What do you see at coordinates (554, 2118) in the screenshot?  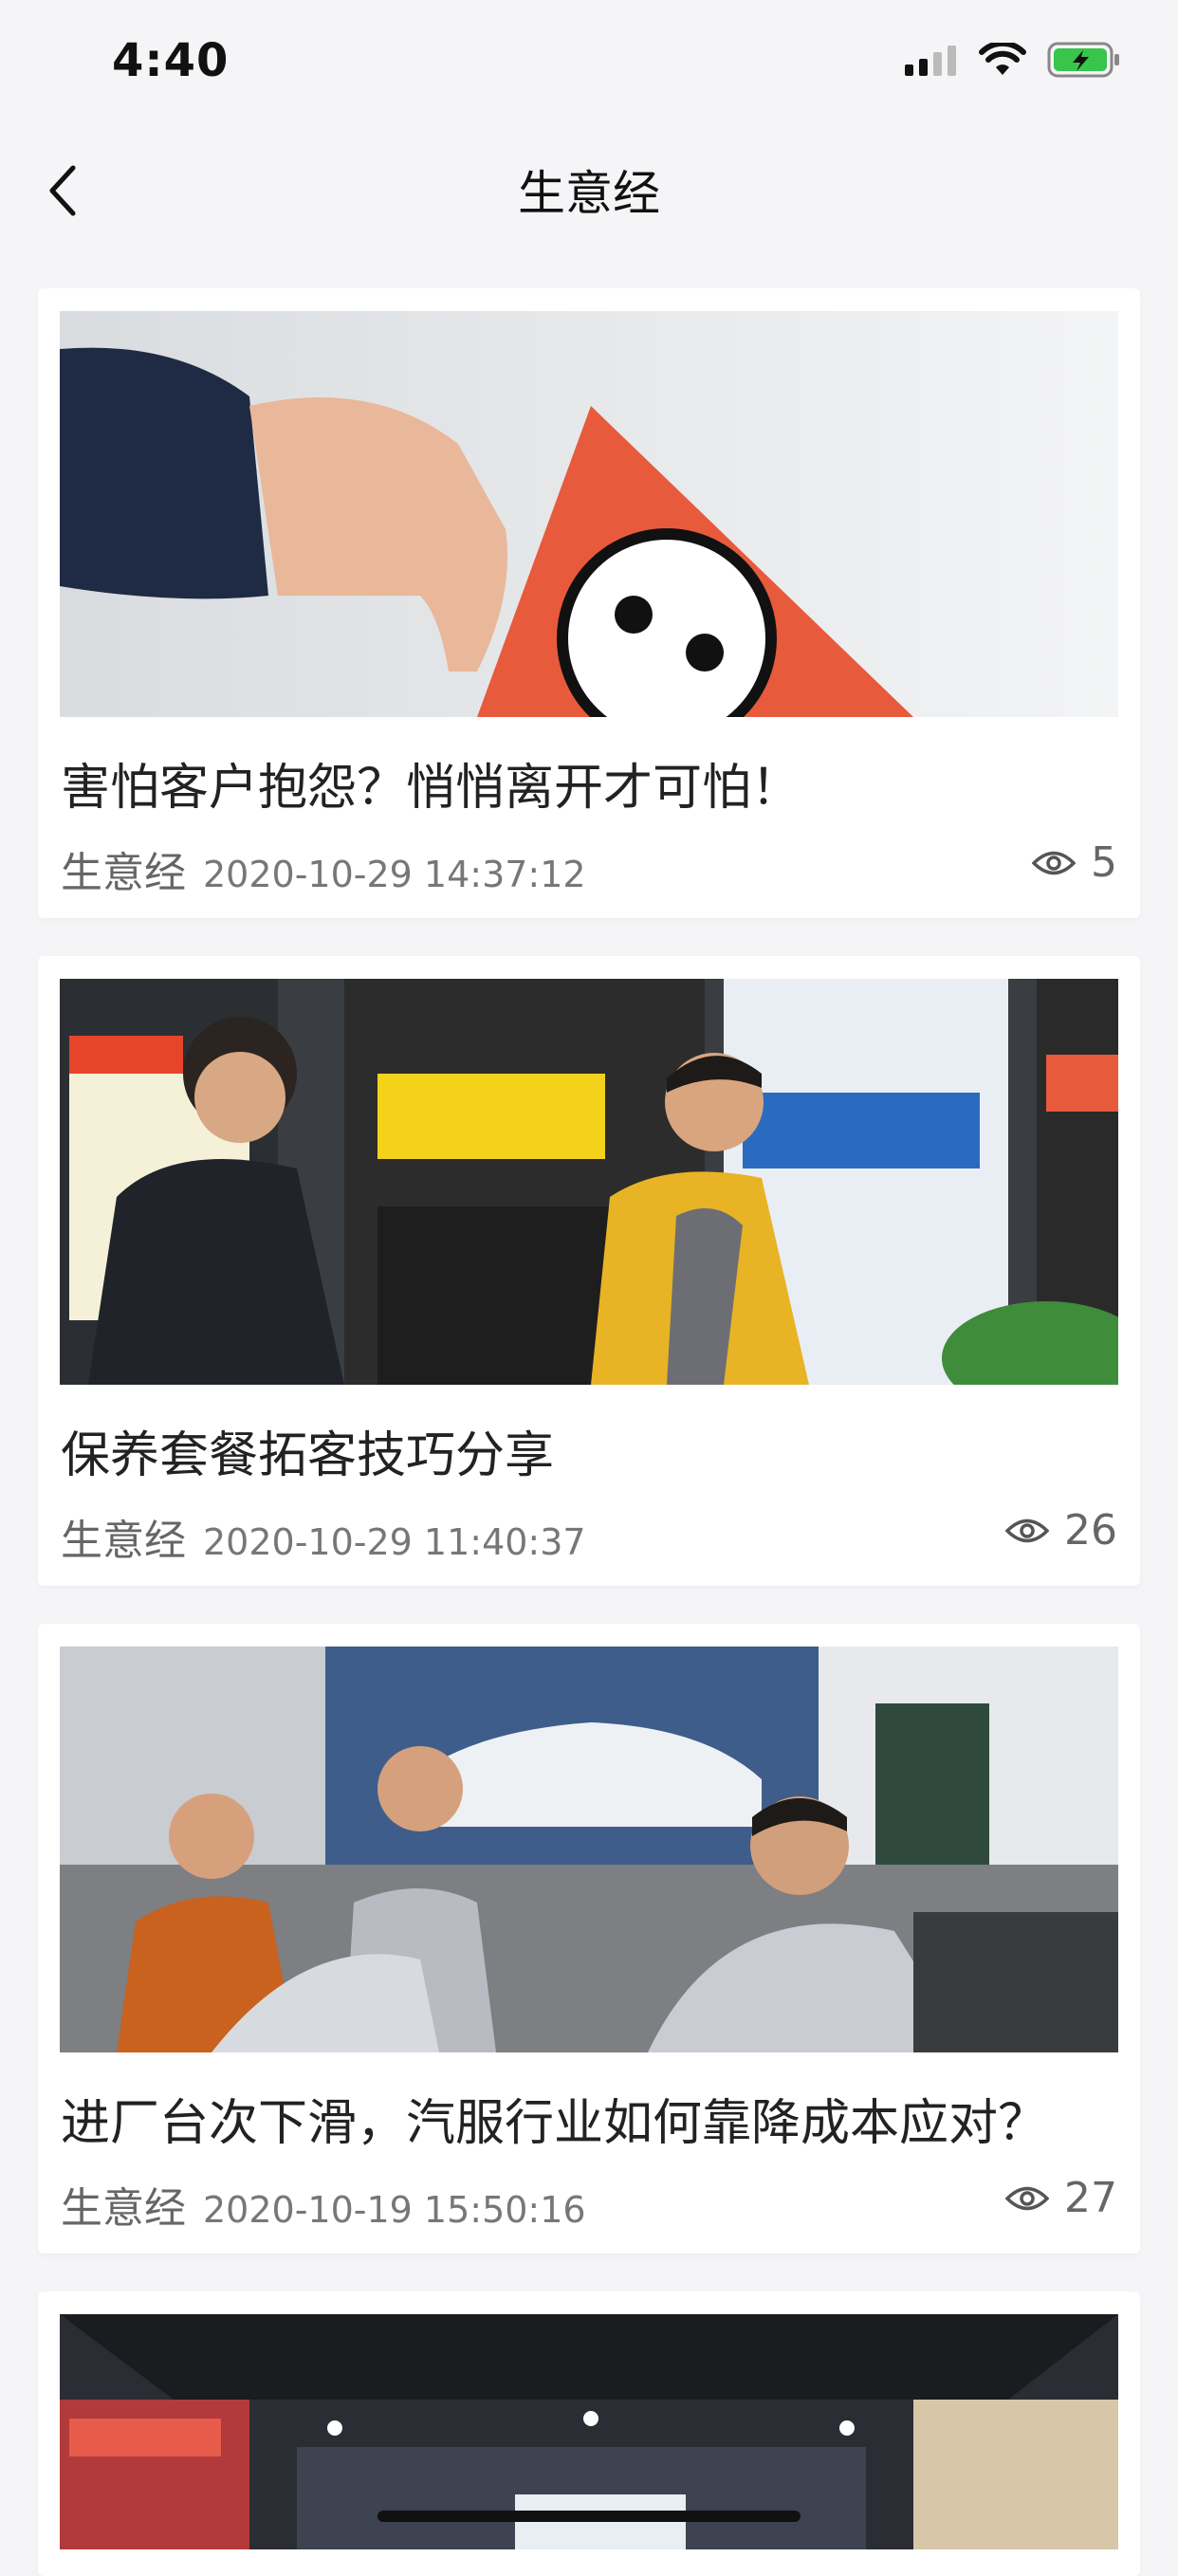 I see `article-title: 进厂台次下滑，汽服行业如何靠降成本应对？` at bounding box center [554, 2118].